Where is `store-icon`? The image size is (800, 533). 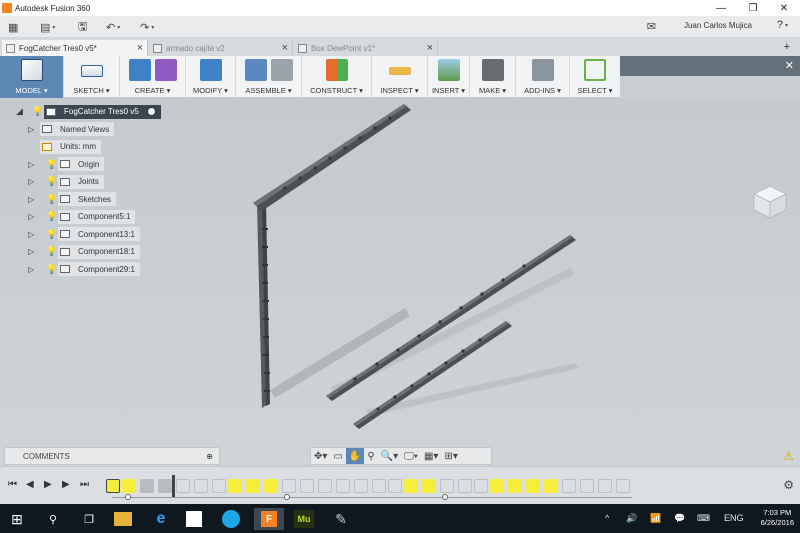 store-icon is located at coordinates (194, 519).